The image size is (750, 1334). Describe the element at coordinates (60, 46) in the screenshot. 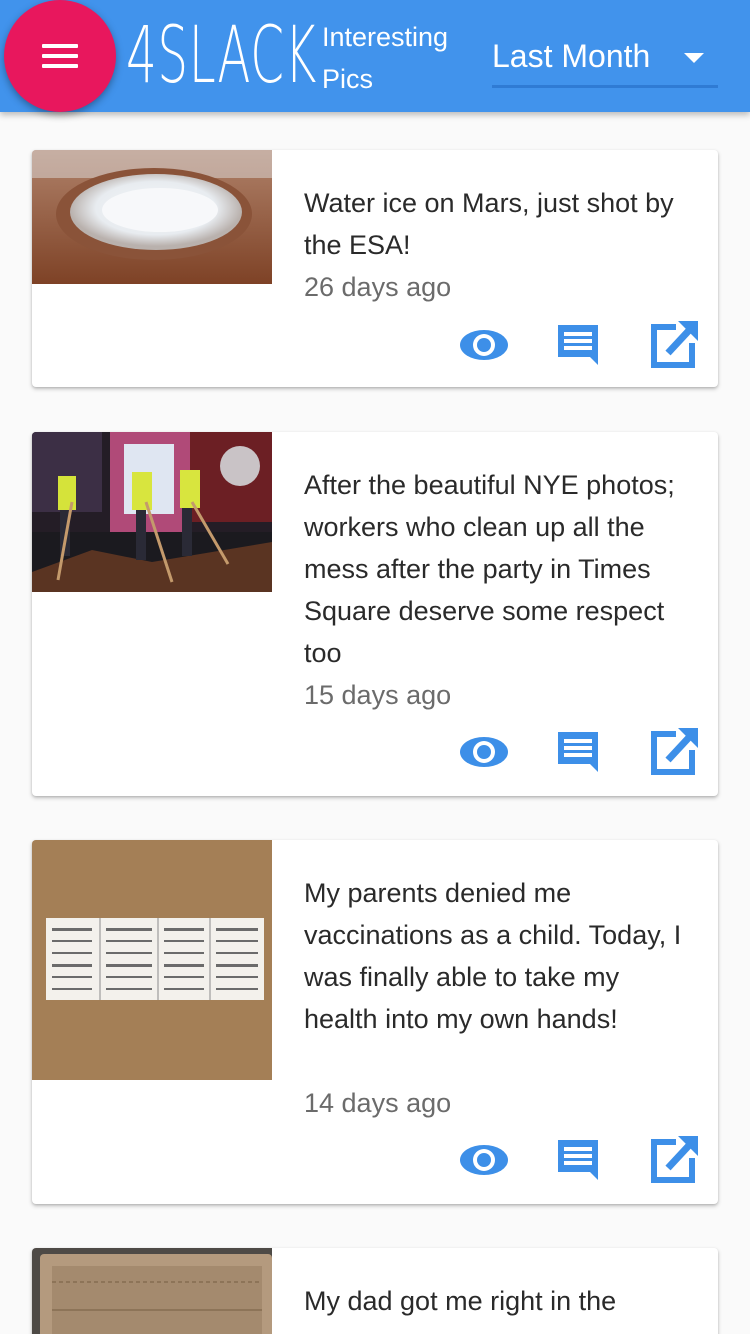

I see `hamburger-icon` at that location.